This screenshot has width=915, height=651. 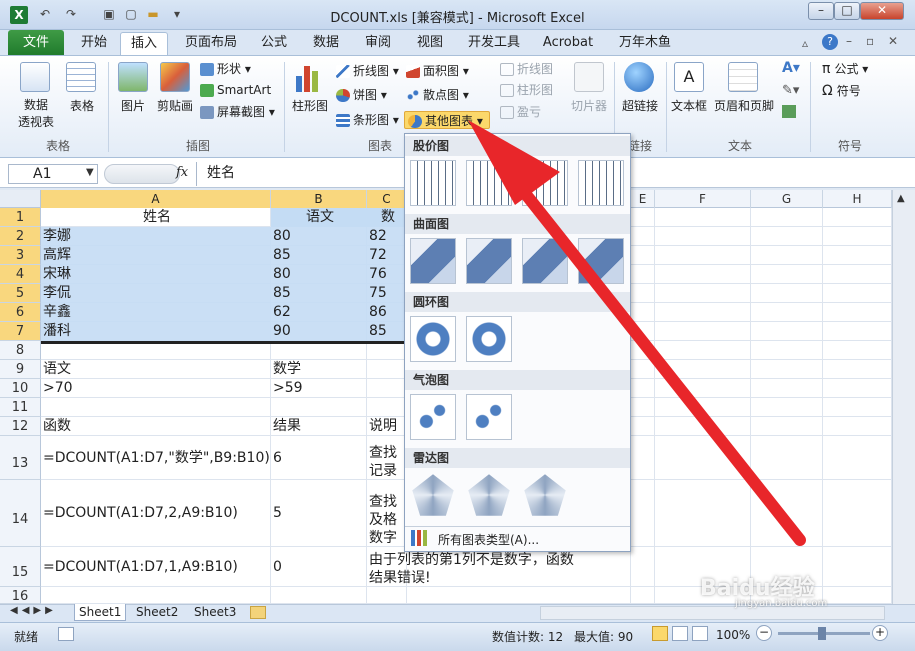 What do you see at coordinates (433, 261) in the screenshot?
I see `surface-chart-option-1-icon` at bounding box center [433, 261].